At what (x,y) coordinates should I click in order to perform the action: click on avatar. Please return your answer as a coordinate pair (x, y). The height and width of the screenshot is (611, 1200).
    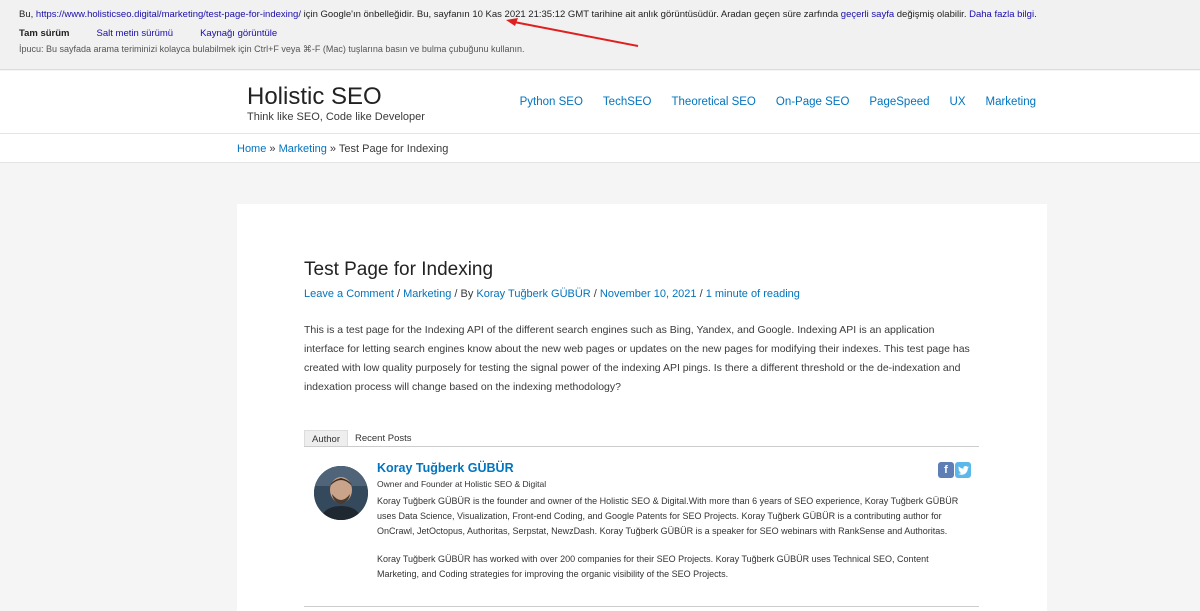
    Looking at the image, I should click on (341, 493).